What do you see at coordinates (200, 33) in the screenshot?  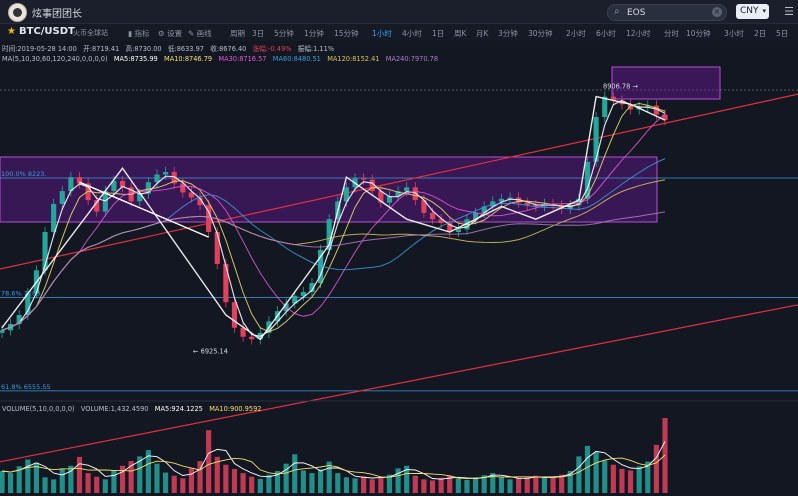 I see `draw-line-button: ✎ 画线` at bounding box center [200, 33].